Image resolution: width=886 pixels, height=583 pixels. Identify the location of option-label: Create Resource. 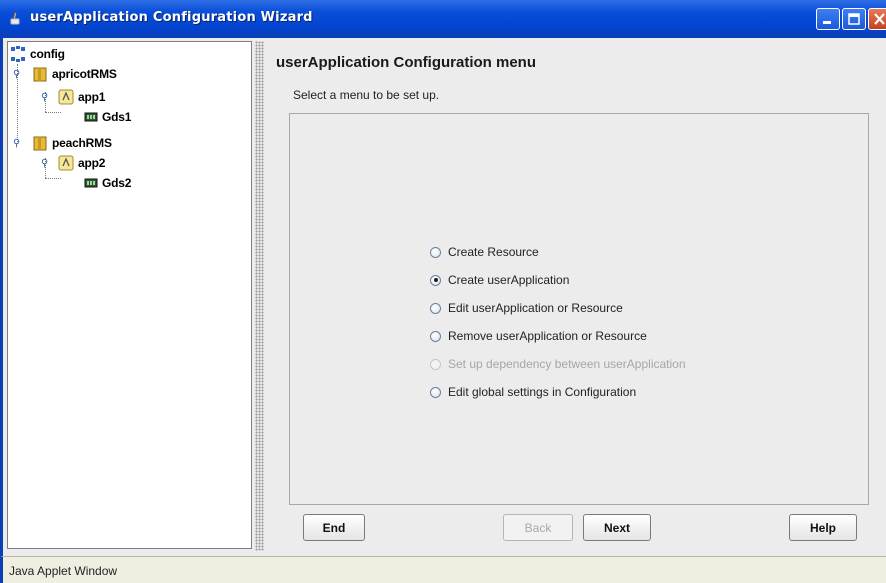
(493, 252).